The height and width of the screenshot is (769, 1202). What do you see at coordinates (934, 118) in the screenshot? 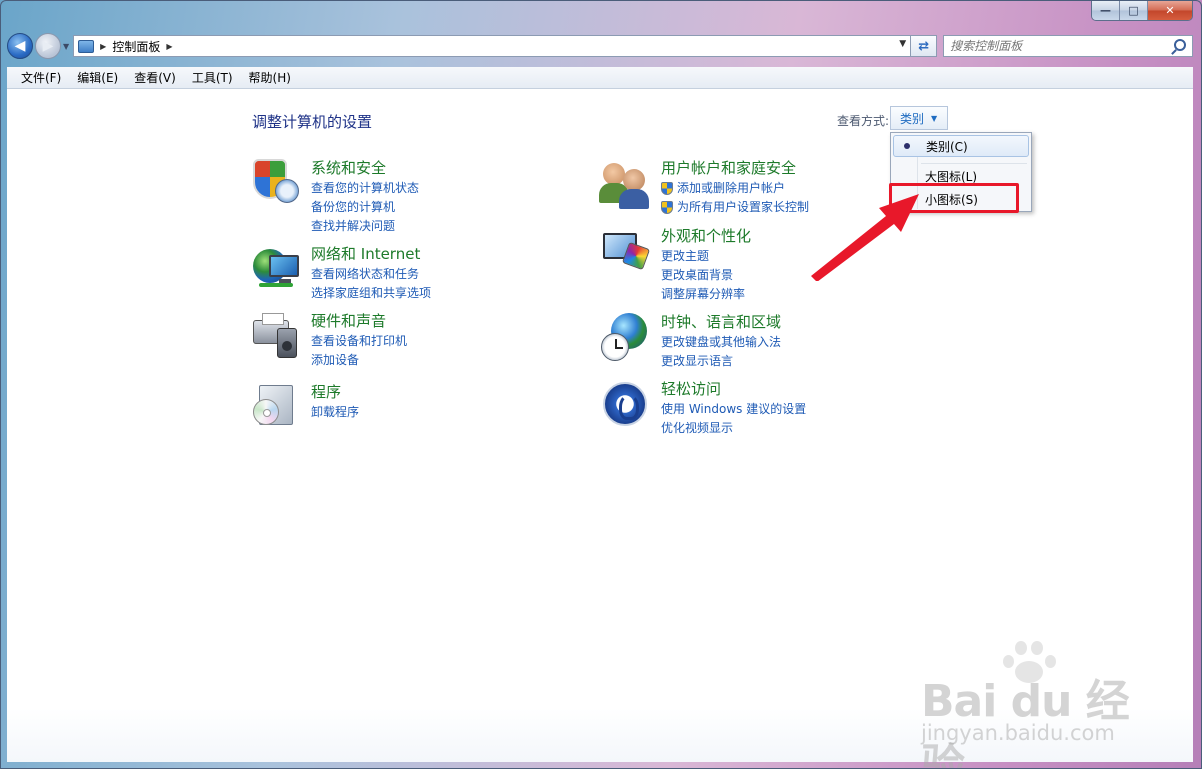
I see `chevron-down-icon: ▼` at bounding box center [934, 118].